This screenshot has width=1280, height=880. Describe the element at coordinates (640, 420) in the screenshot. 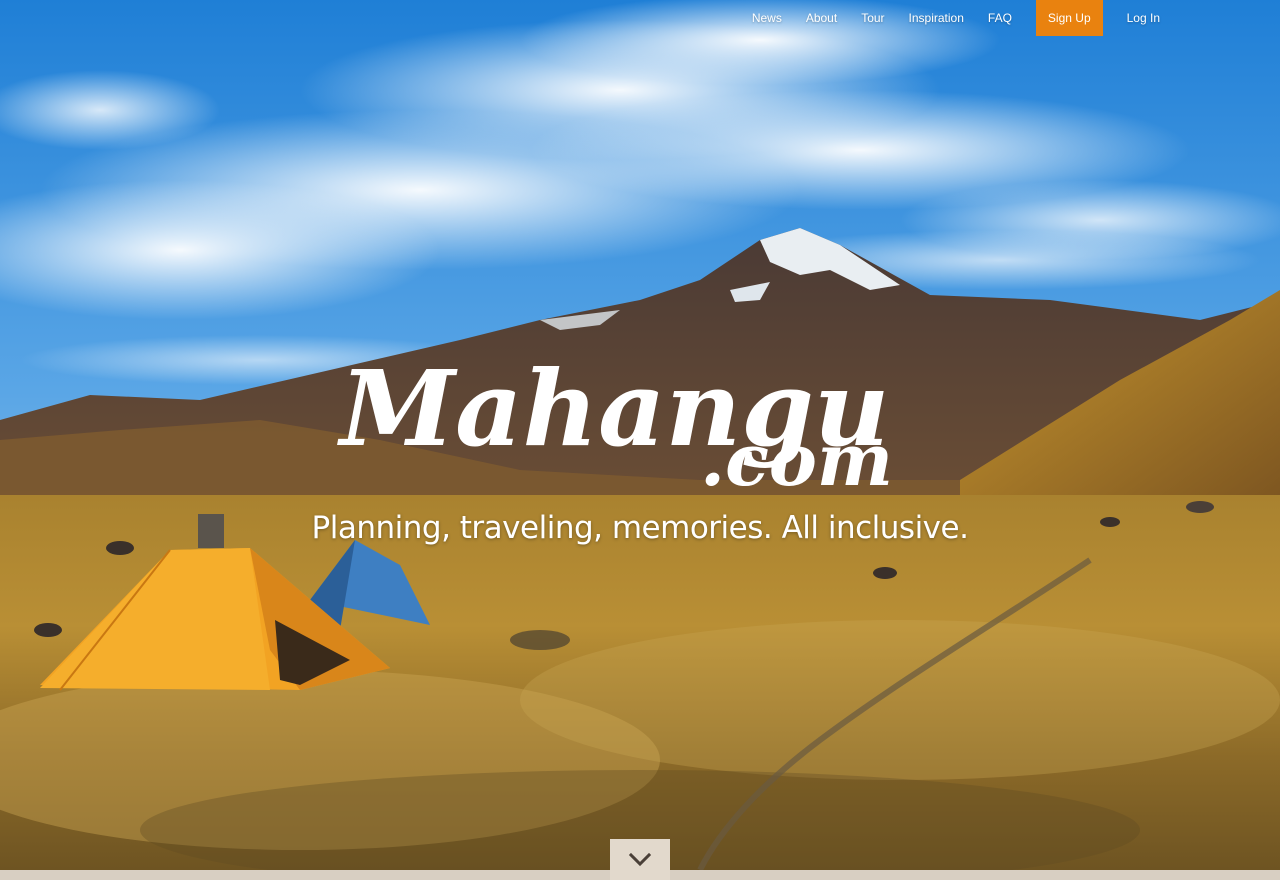

I see `site-logo: Mahangu .com` at that location.